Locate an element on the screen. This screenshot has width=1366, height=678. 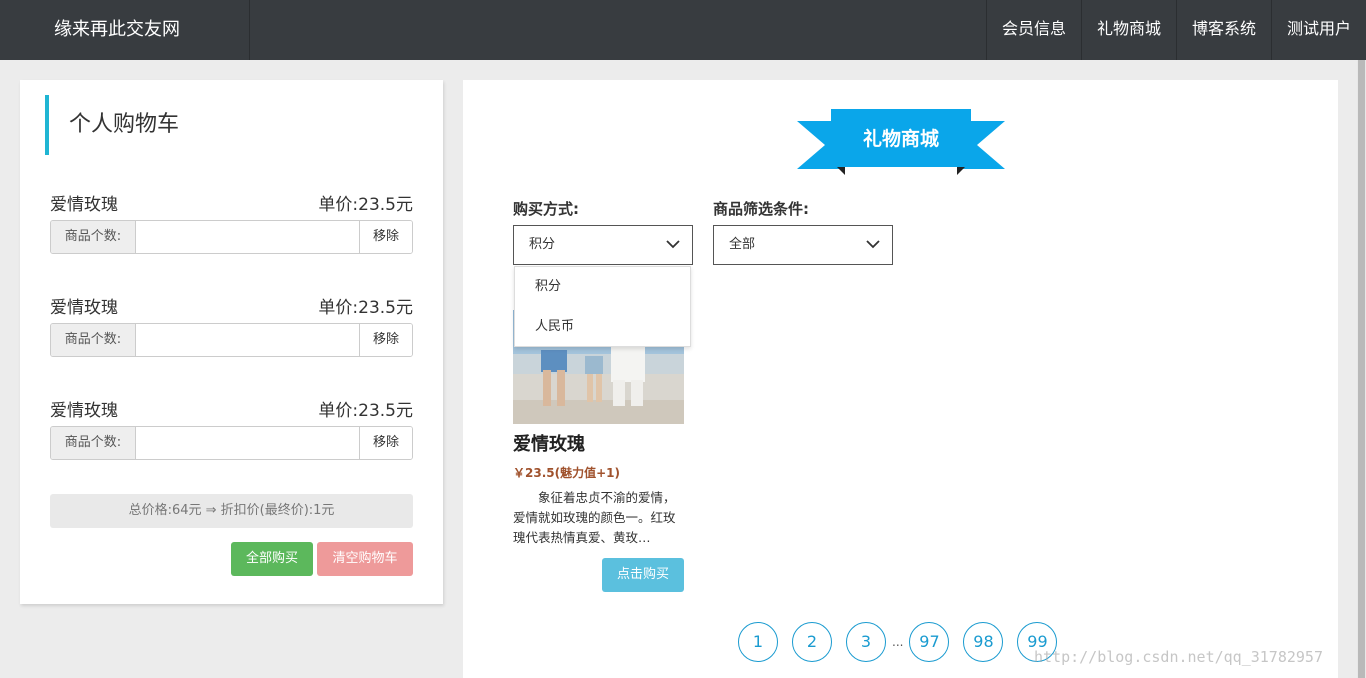
purchase-method-label: 购买方式: is located at coordinates (546, 209).